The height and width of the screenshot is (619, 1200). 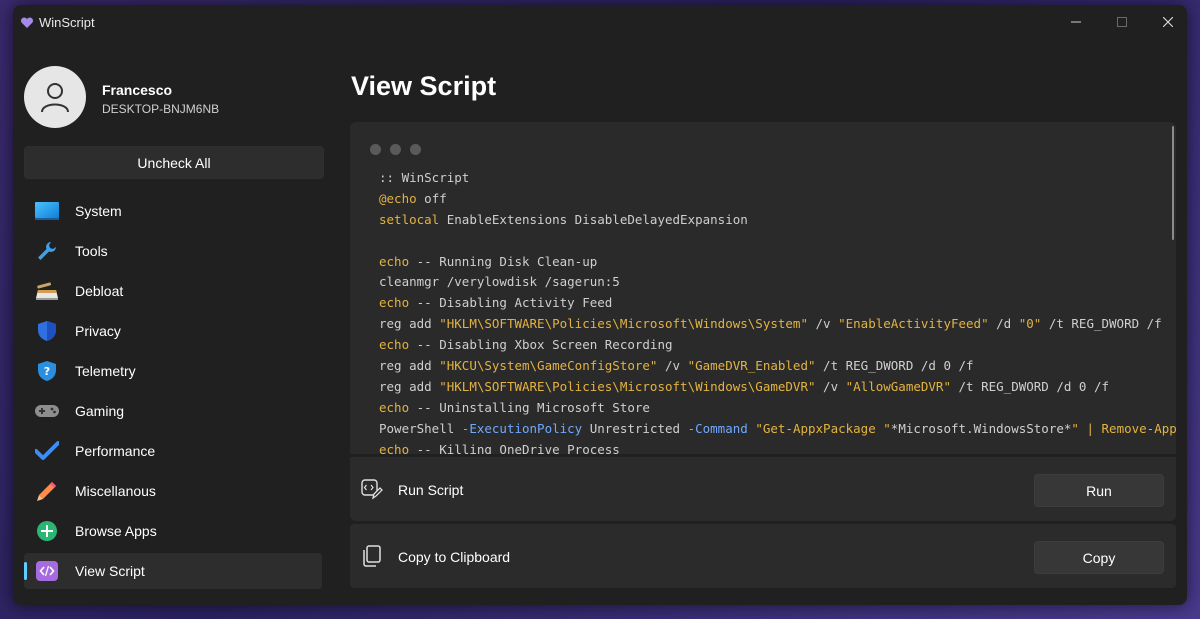 What do you see at coordinates (173, 451) in the screenshot?
I see `sidebar-item-performance: Performance` at bounding box center [173, 451].